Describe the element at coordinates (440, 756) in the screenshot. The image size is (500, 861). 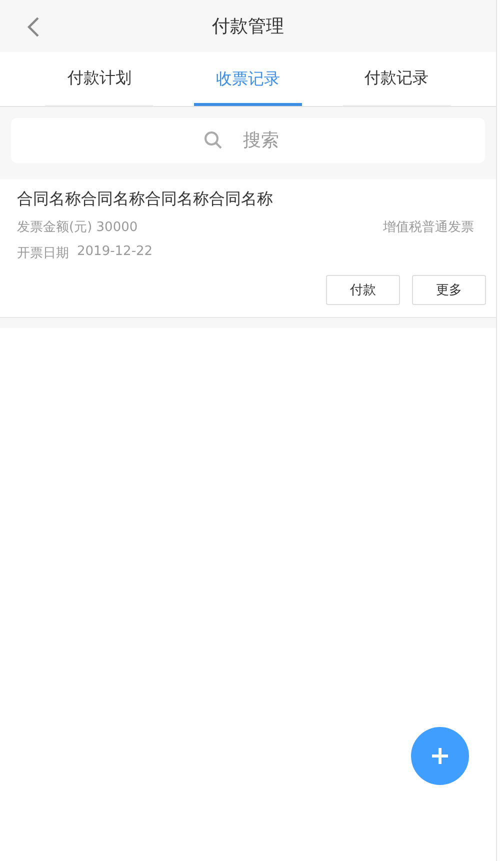
I see `plus-icon` at that location.